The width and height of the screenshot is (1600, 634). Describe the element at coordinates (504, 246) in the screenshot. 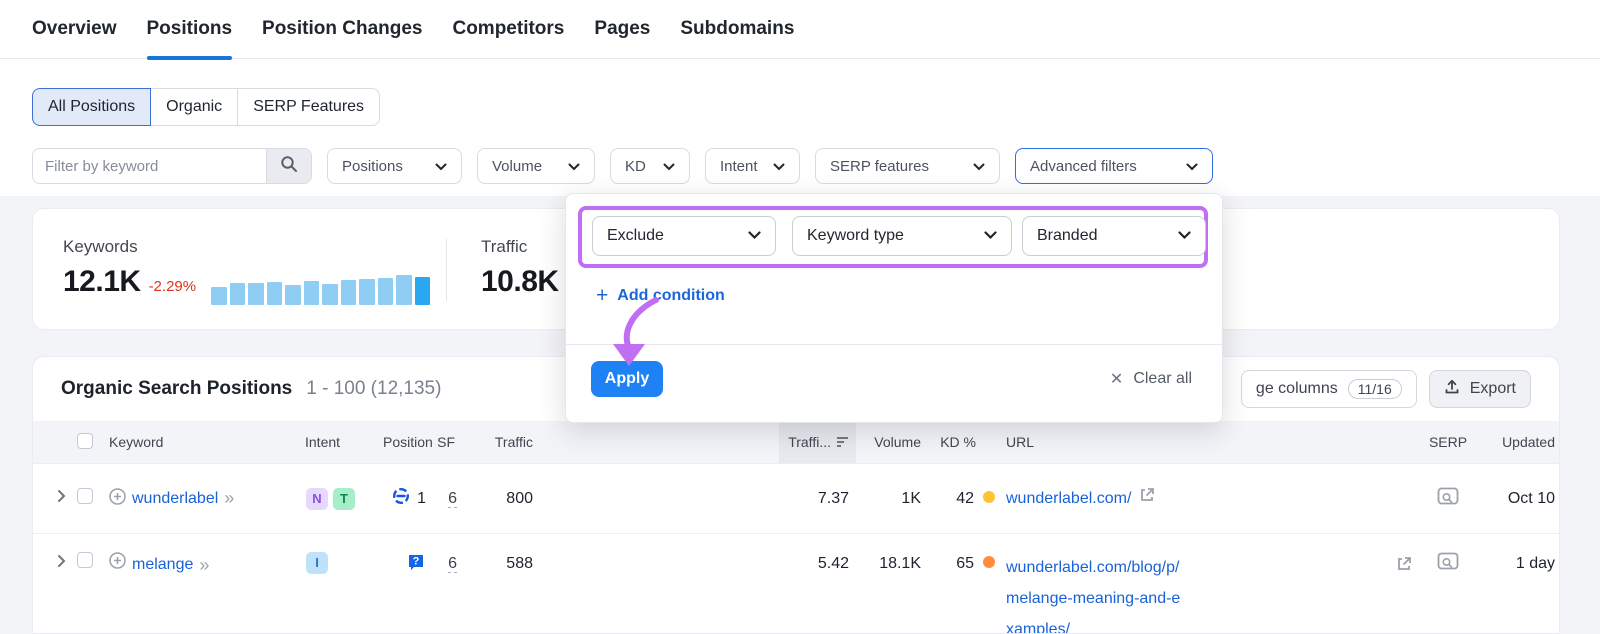

I see `traffic-metric-label: Traffic` at that location.